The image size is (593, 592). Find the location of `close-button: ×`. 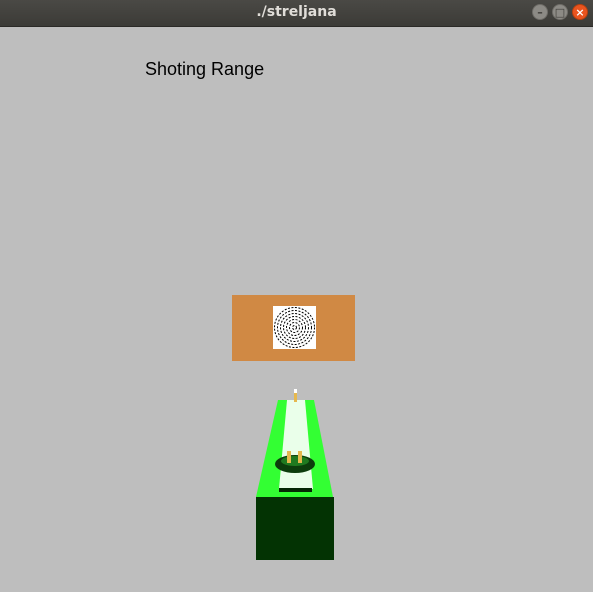

close-button: × is located at coordinates (580, 12).